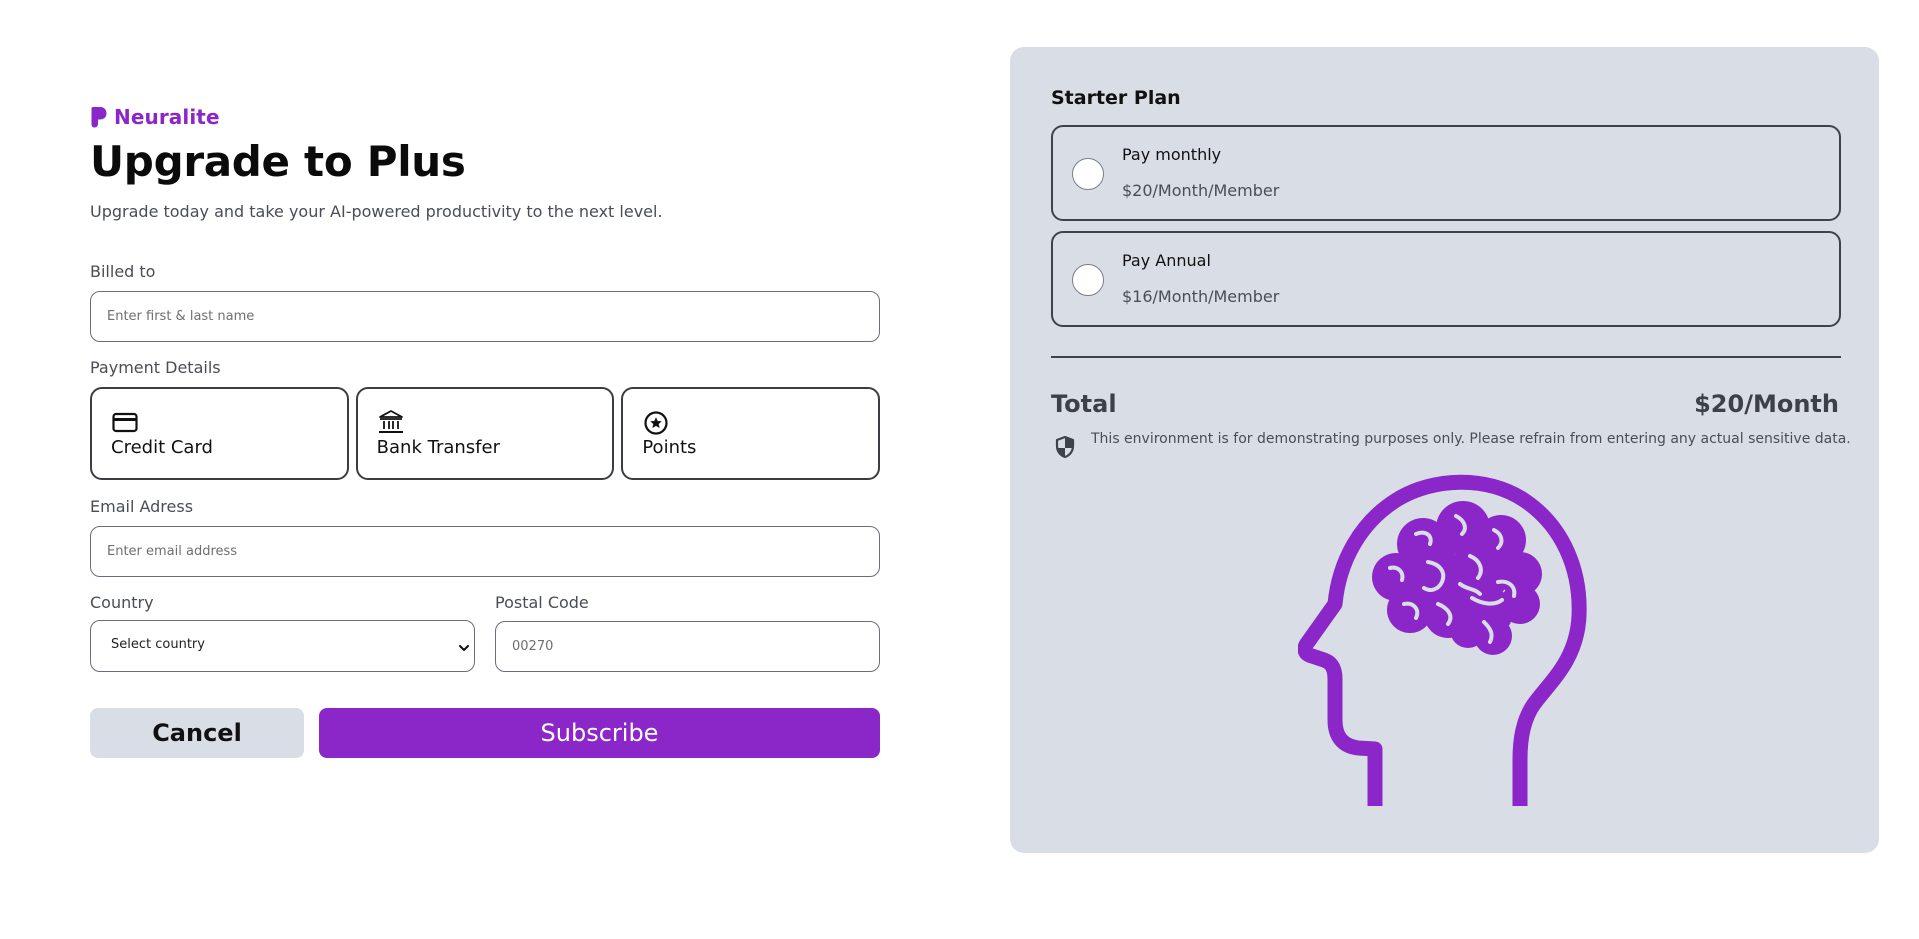 The image size is (1919, 939). Describe the element at coordinates (155, 367) in the screenshot. I see `payment-details-label: Payment Details` at that location.